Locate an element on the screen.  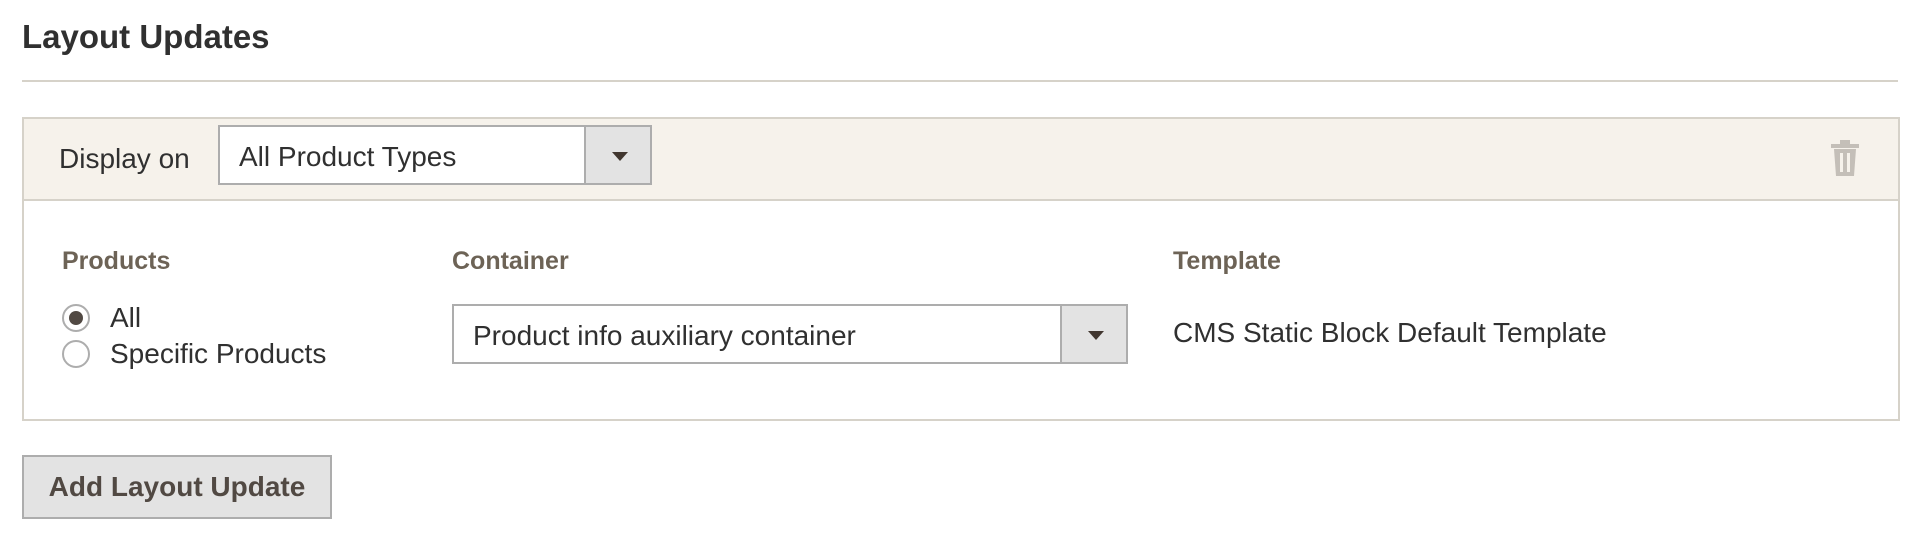
display-on-select: All Product Types is located at coordinates (435, 155).